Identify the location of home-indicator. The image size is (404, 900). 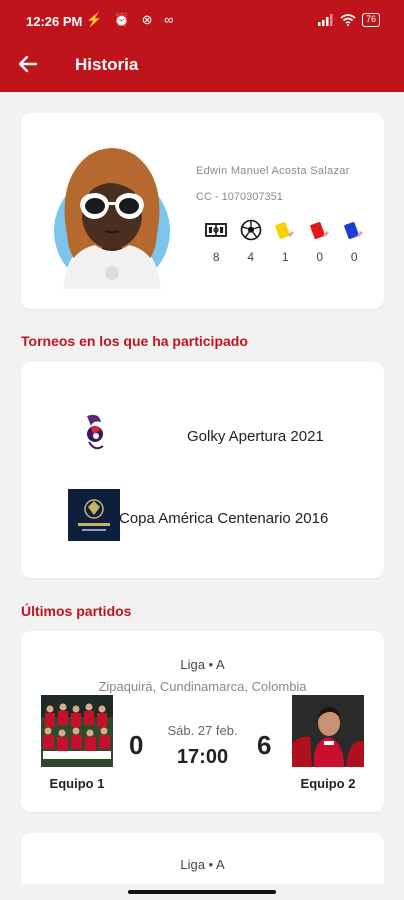
(202, 892).